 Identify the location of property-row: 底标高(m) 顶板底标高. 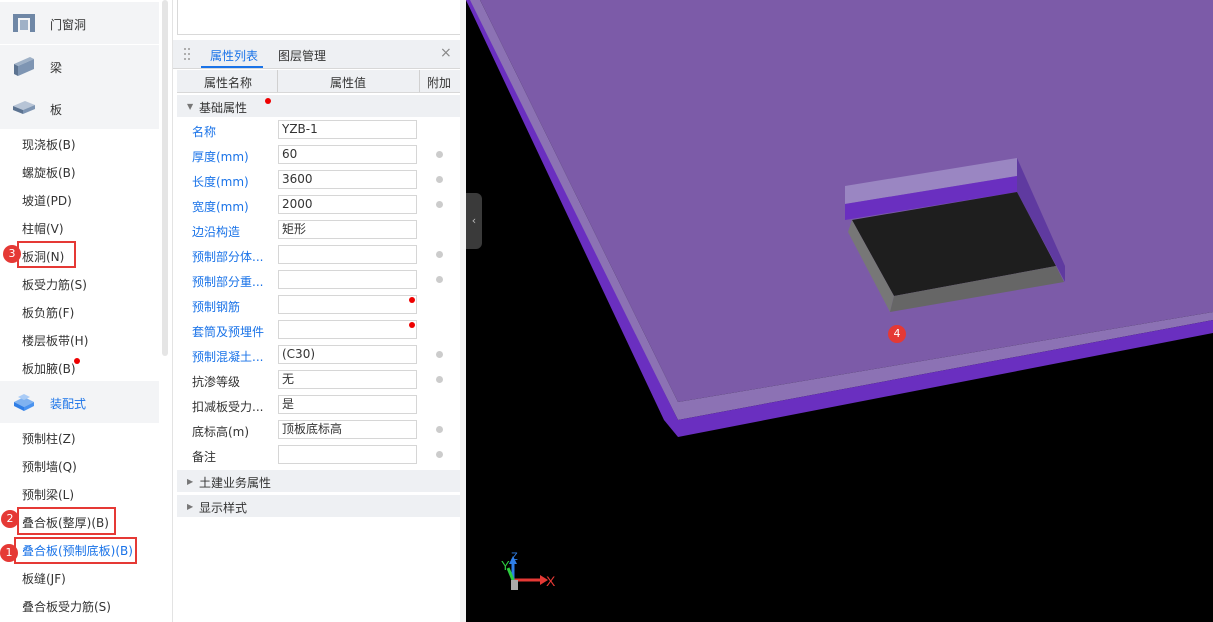
(319, 430).